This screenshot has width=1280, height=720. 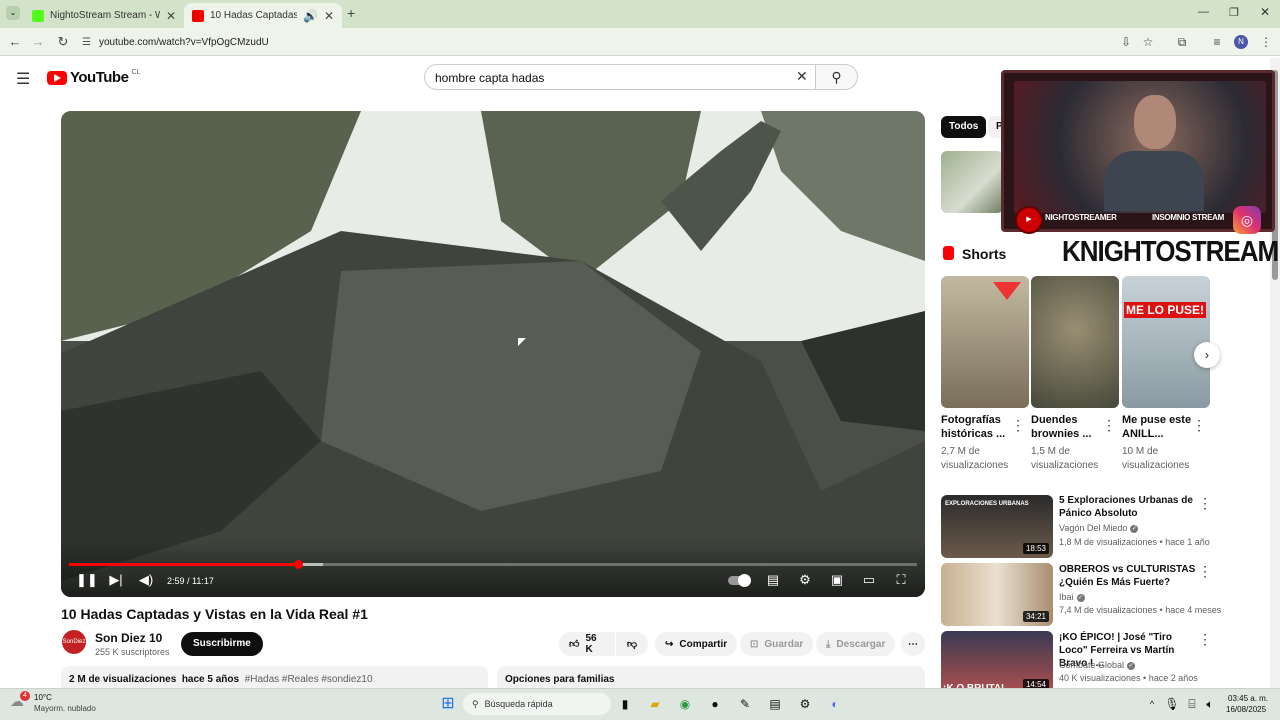 I want to click on obs-icon: ●, so click(x=715, y=704).